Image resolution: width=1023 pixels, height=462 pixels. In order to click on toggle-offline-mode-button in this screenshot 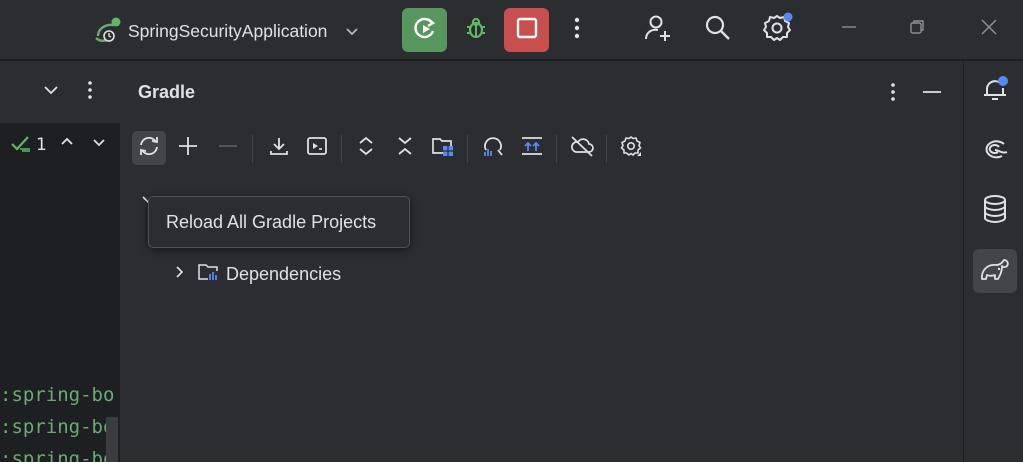, I will do `click(582, 148)`.